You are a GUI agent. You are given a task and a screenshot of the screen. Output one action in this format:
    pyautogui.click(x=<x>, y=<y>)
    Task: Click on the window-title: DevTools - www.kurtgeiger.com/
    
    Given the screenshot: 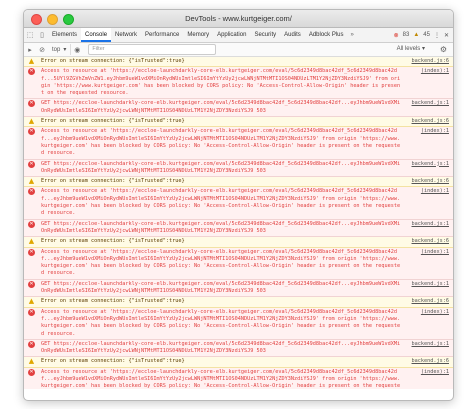 What is the action you would take?
    pyautogui.click(x=238, y=18)
    